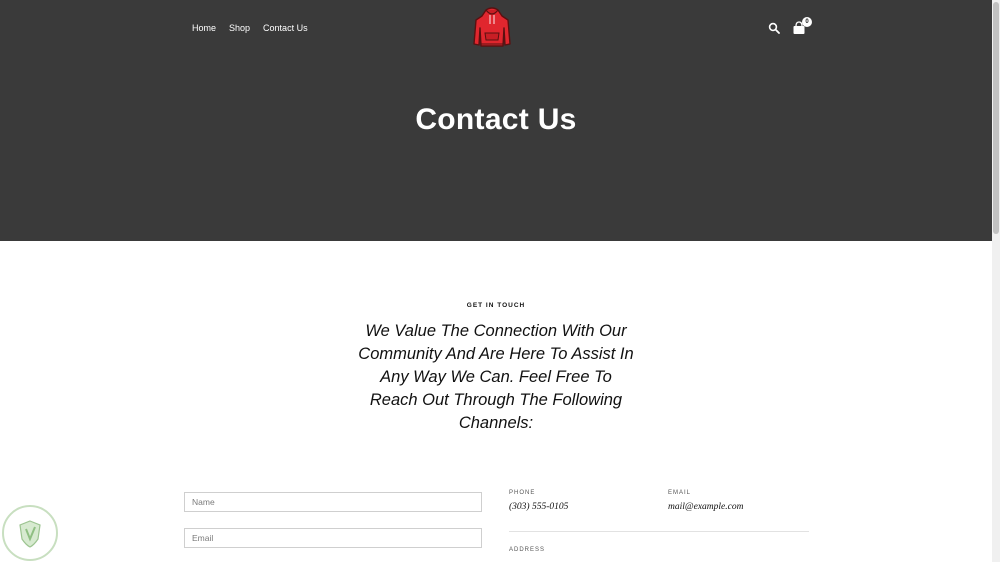 This screenshot has height=562, width=1000. What do you see at coordinates (204, 28) in the screenshot?
I see `nav-home-link: Home` at bounding box center [204, 28].